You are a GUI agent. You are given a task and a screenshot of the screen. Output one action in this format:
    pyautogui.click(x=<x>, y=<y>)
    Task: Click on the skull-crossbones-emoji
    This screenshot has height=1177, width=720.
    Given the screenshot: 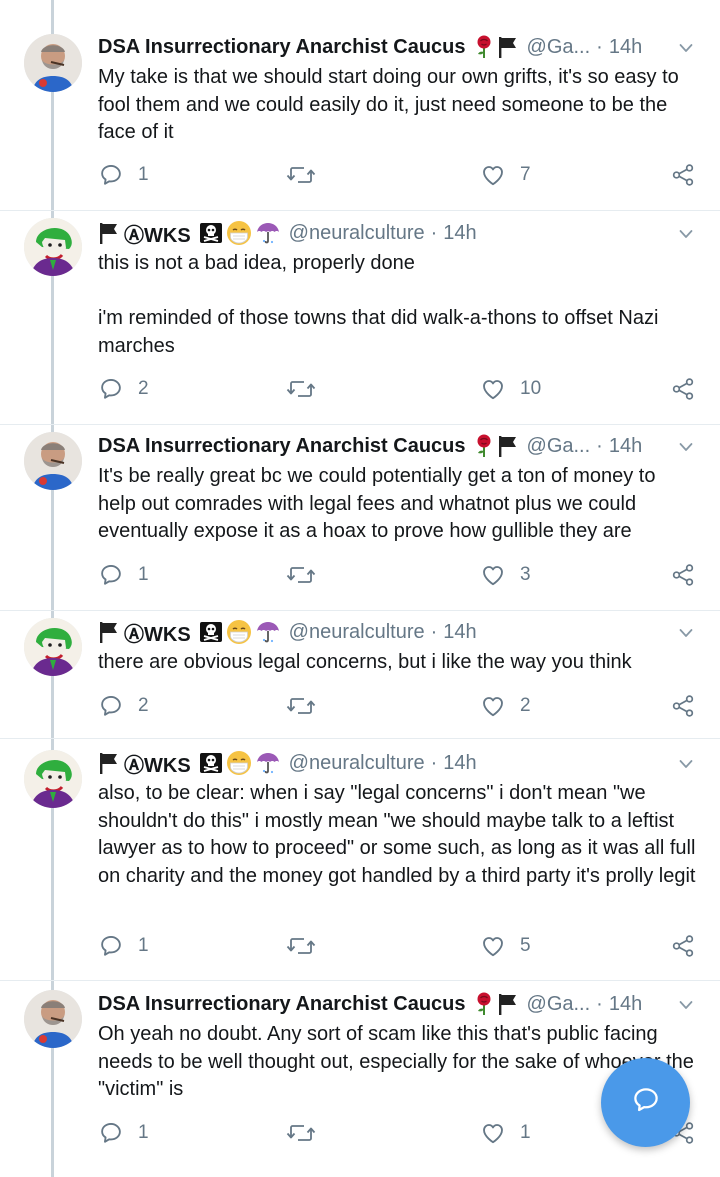 What is the action you would take?
    pyautogui.click(x=211, y=763)
    